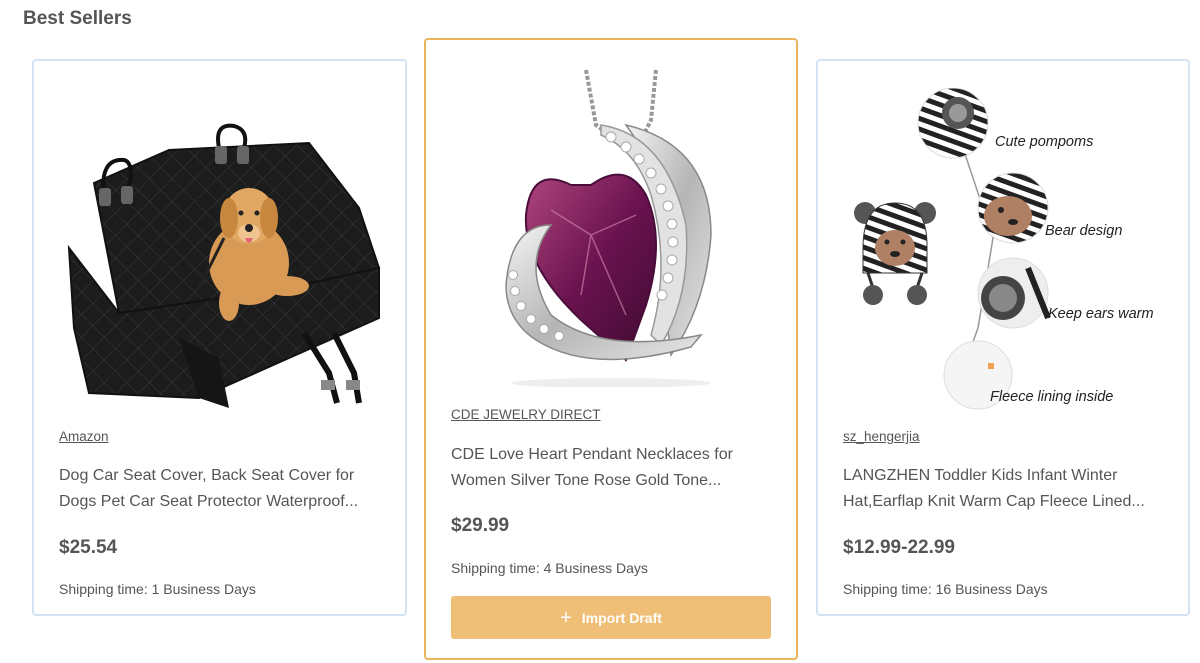 Image resolution: width=1200 pixels, height=663 pixels. Describe the element at coordinates (1051, 397) in the screenshot. I see `callout-fleece-lining: Fleece lining inside` at that location.